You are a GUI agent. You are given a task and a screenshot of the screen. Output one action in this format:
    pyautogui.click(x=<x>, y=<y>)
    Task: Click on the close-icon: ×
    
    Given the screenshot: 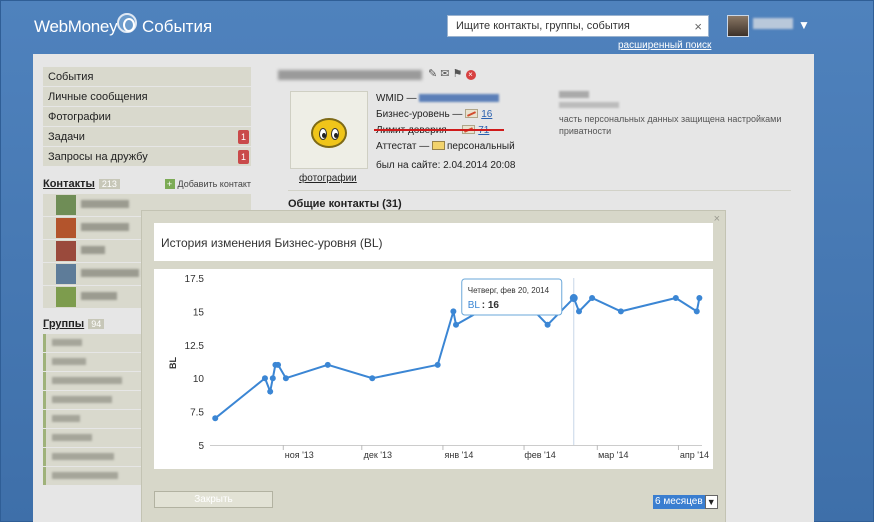 What is the action you would take?
    pyautogui.click(x=717, y=219)
    